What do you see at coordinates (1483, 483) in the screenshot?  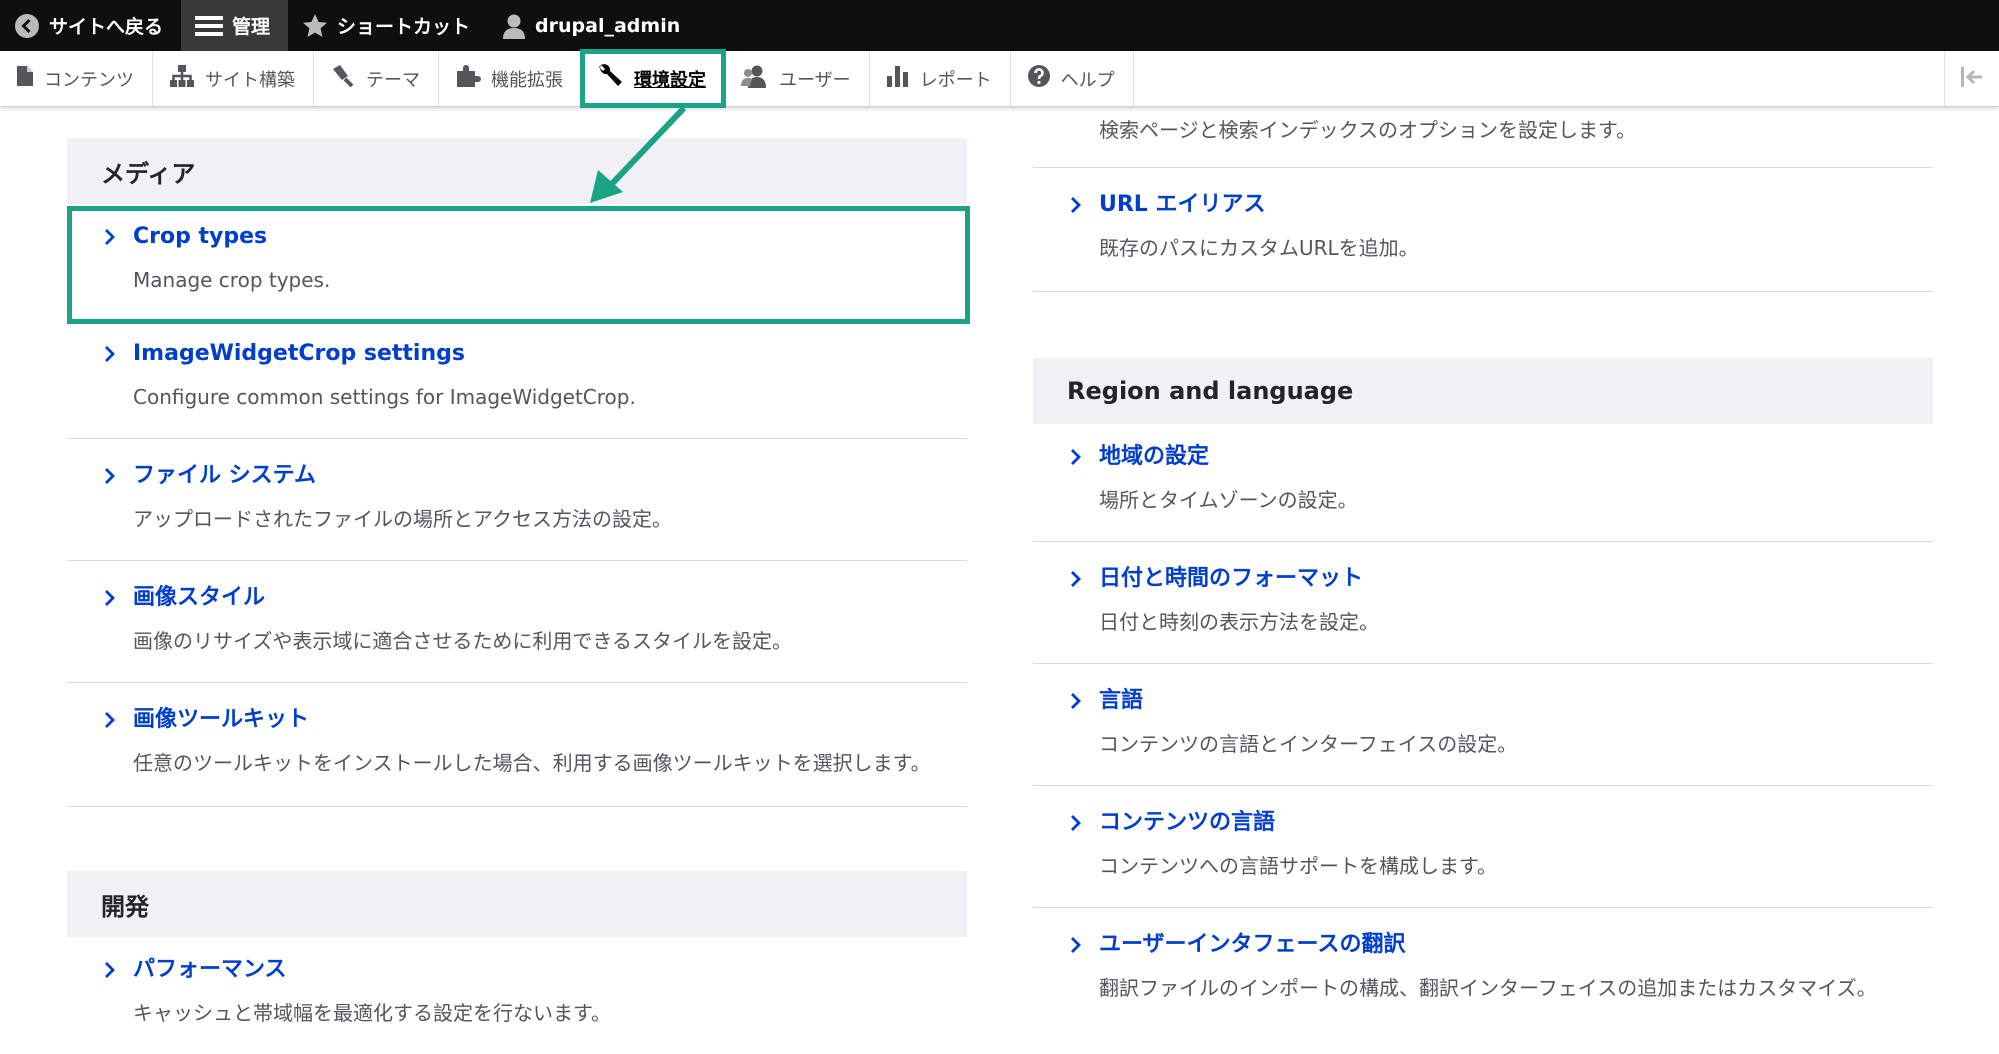 I see `list-item-regional-settings: 地域の設定 場所とタイムゾーンの設定。` at bounding box center [1483, 483].